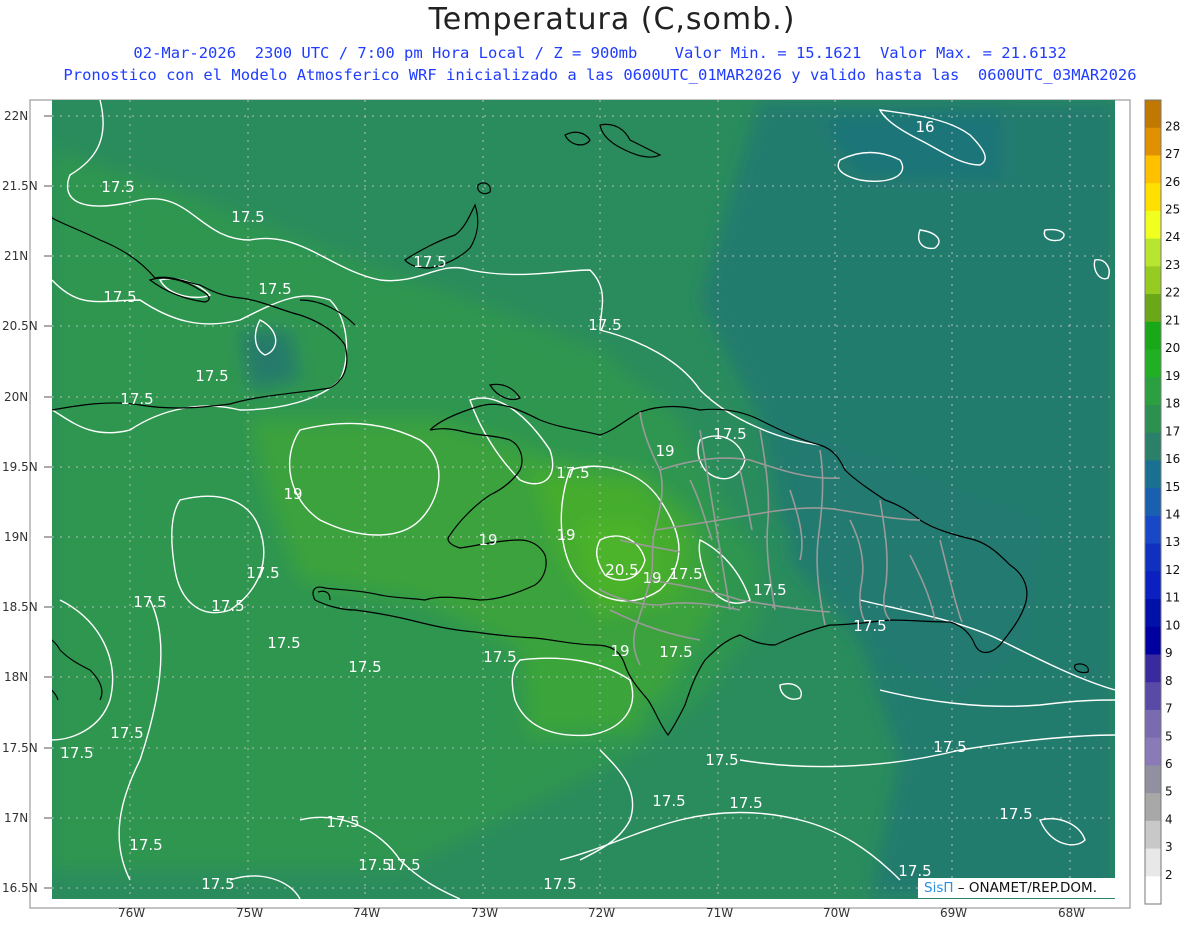 This screenshot has height=927, width=1200. Describe the element at coordinates (1172, 625) in the screenshot. I see `colorbar-label: 10` at that location.